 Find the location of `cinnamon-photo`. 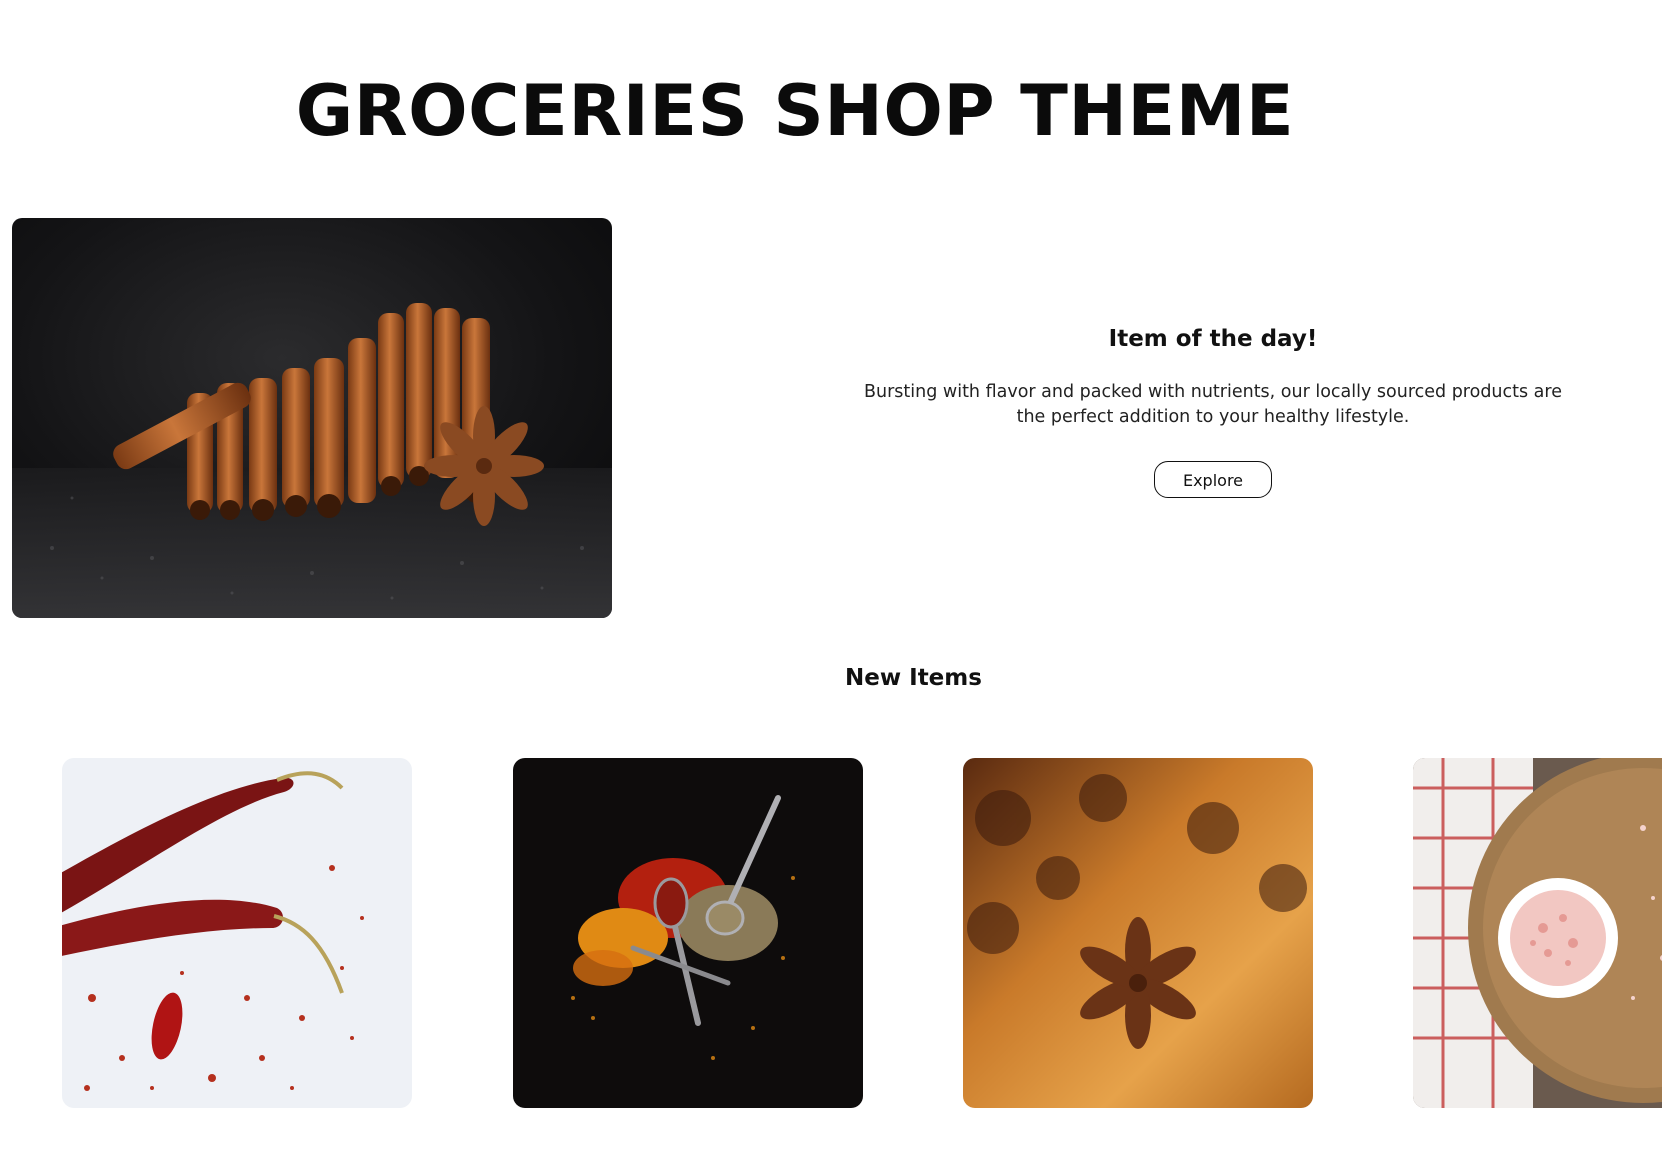

cinnamon-photo is located at coordinates (312, 418).